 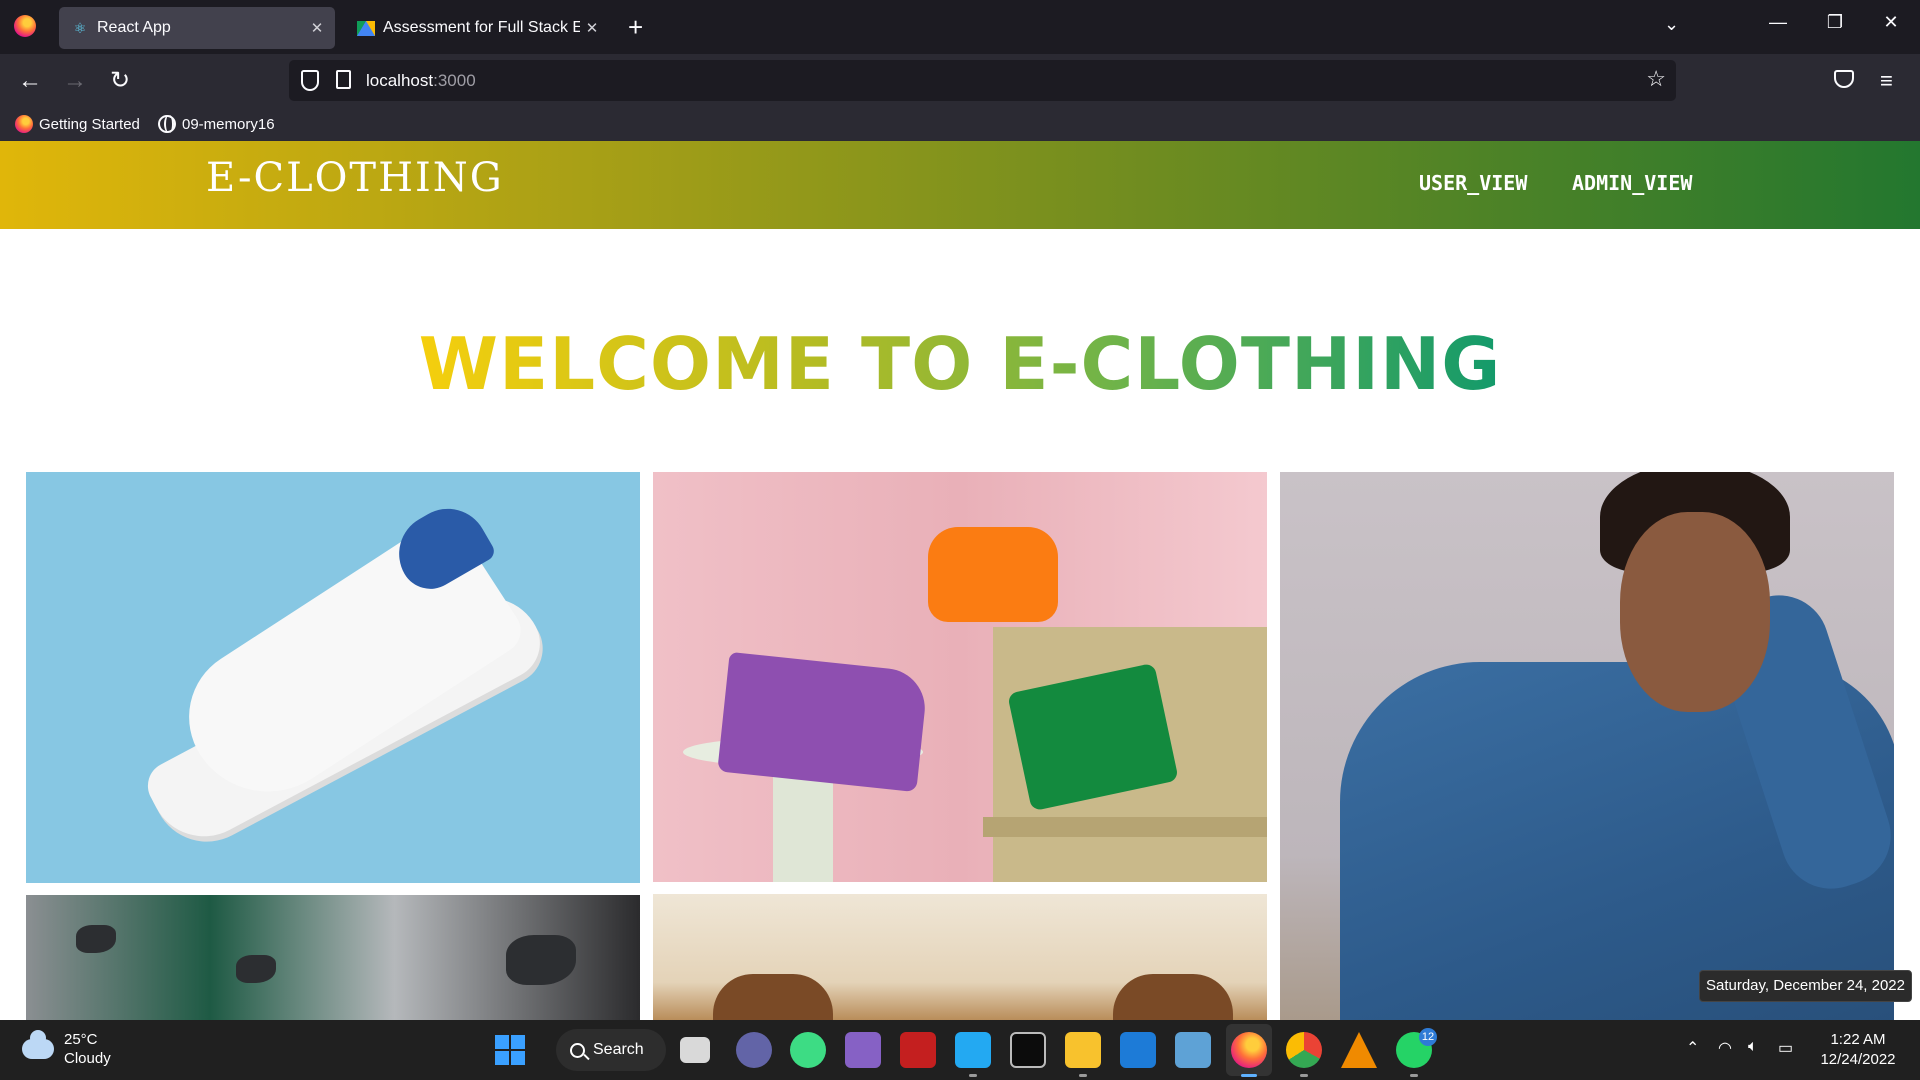 I want to click on mail-icon, so click(x=1138, y=1050).